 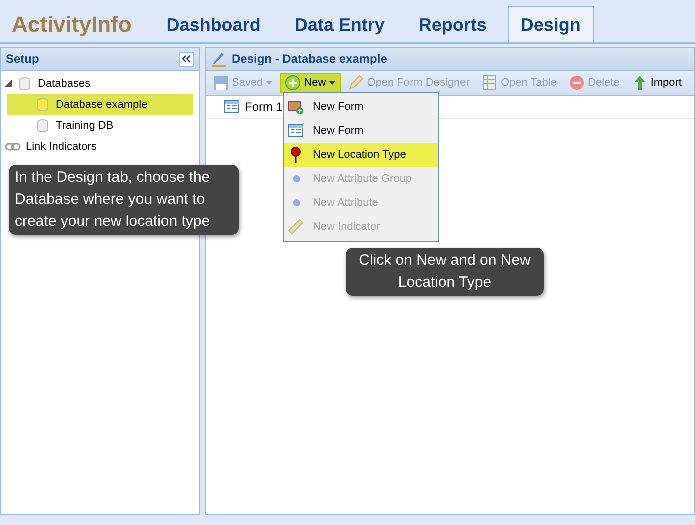 I want to click on double-chevron-left-icon, so click(x=186, y=59).